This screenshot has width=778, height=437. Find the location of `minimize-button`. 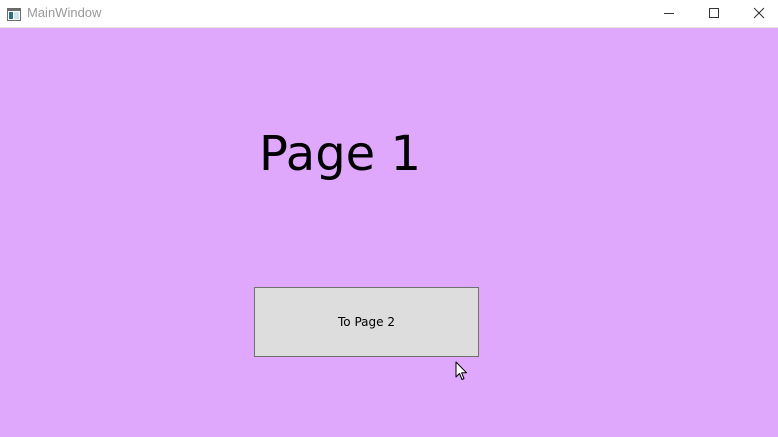

minimize-button is located at coordinates (668, 13).